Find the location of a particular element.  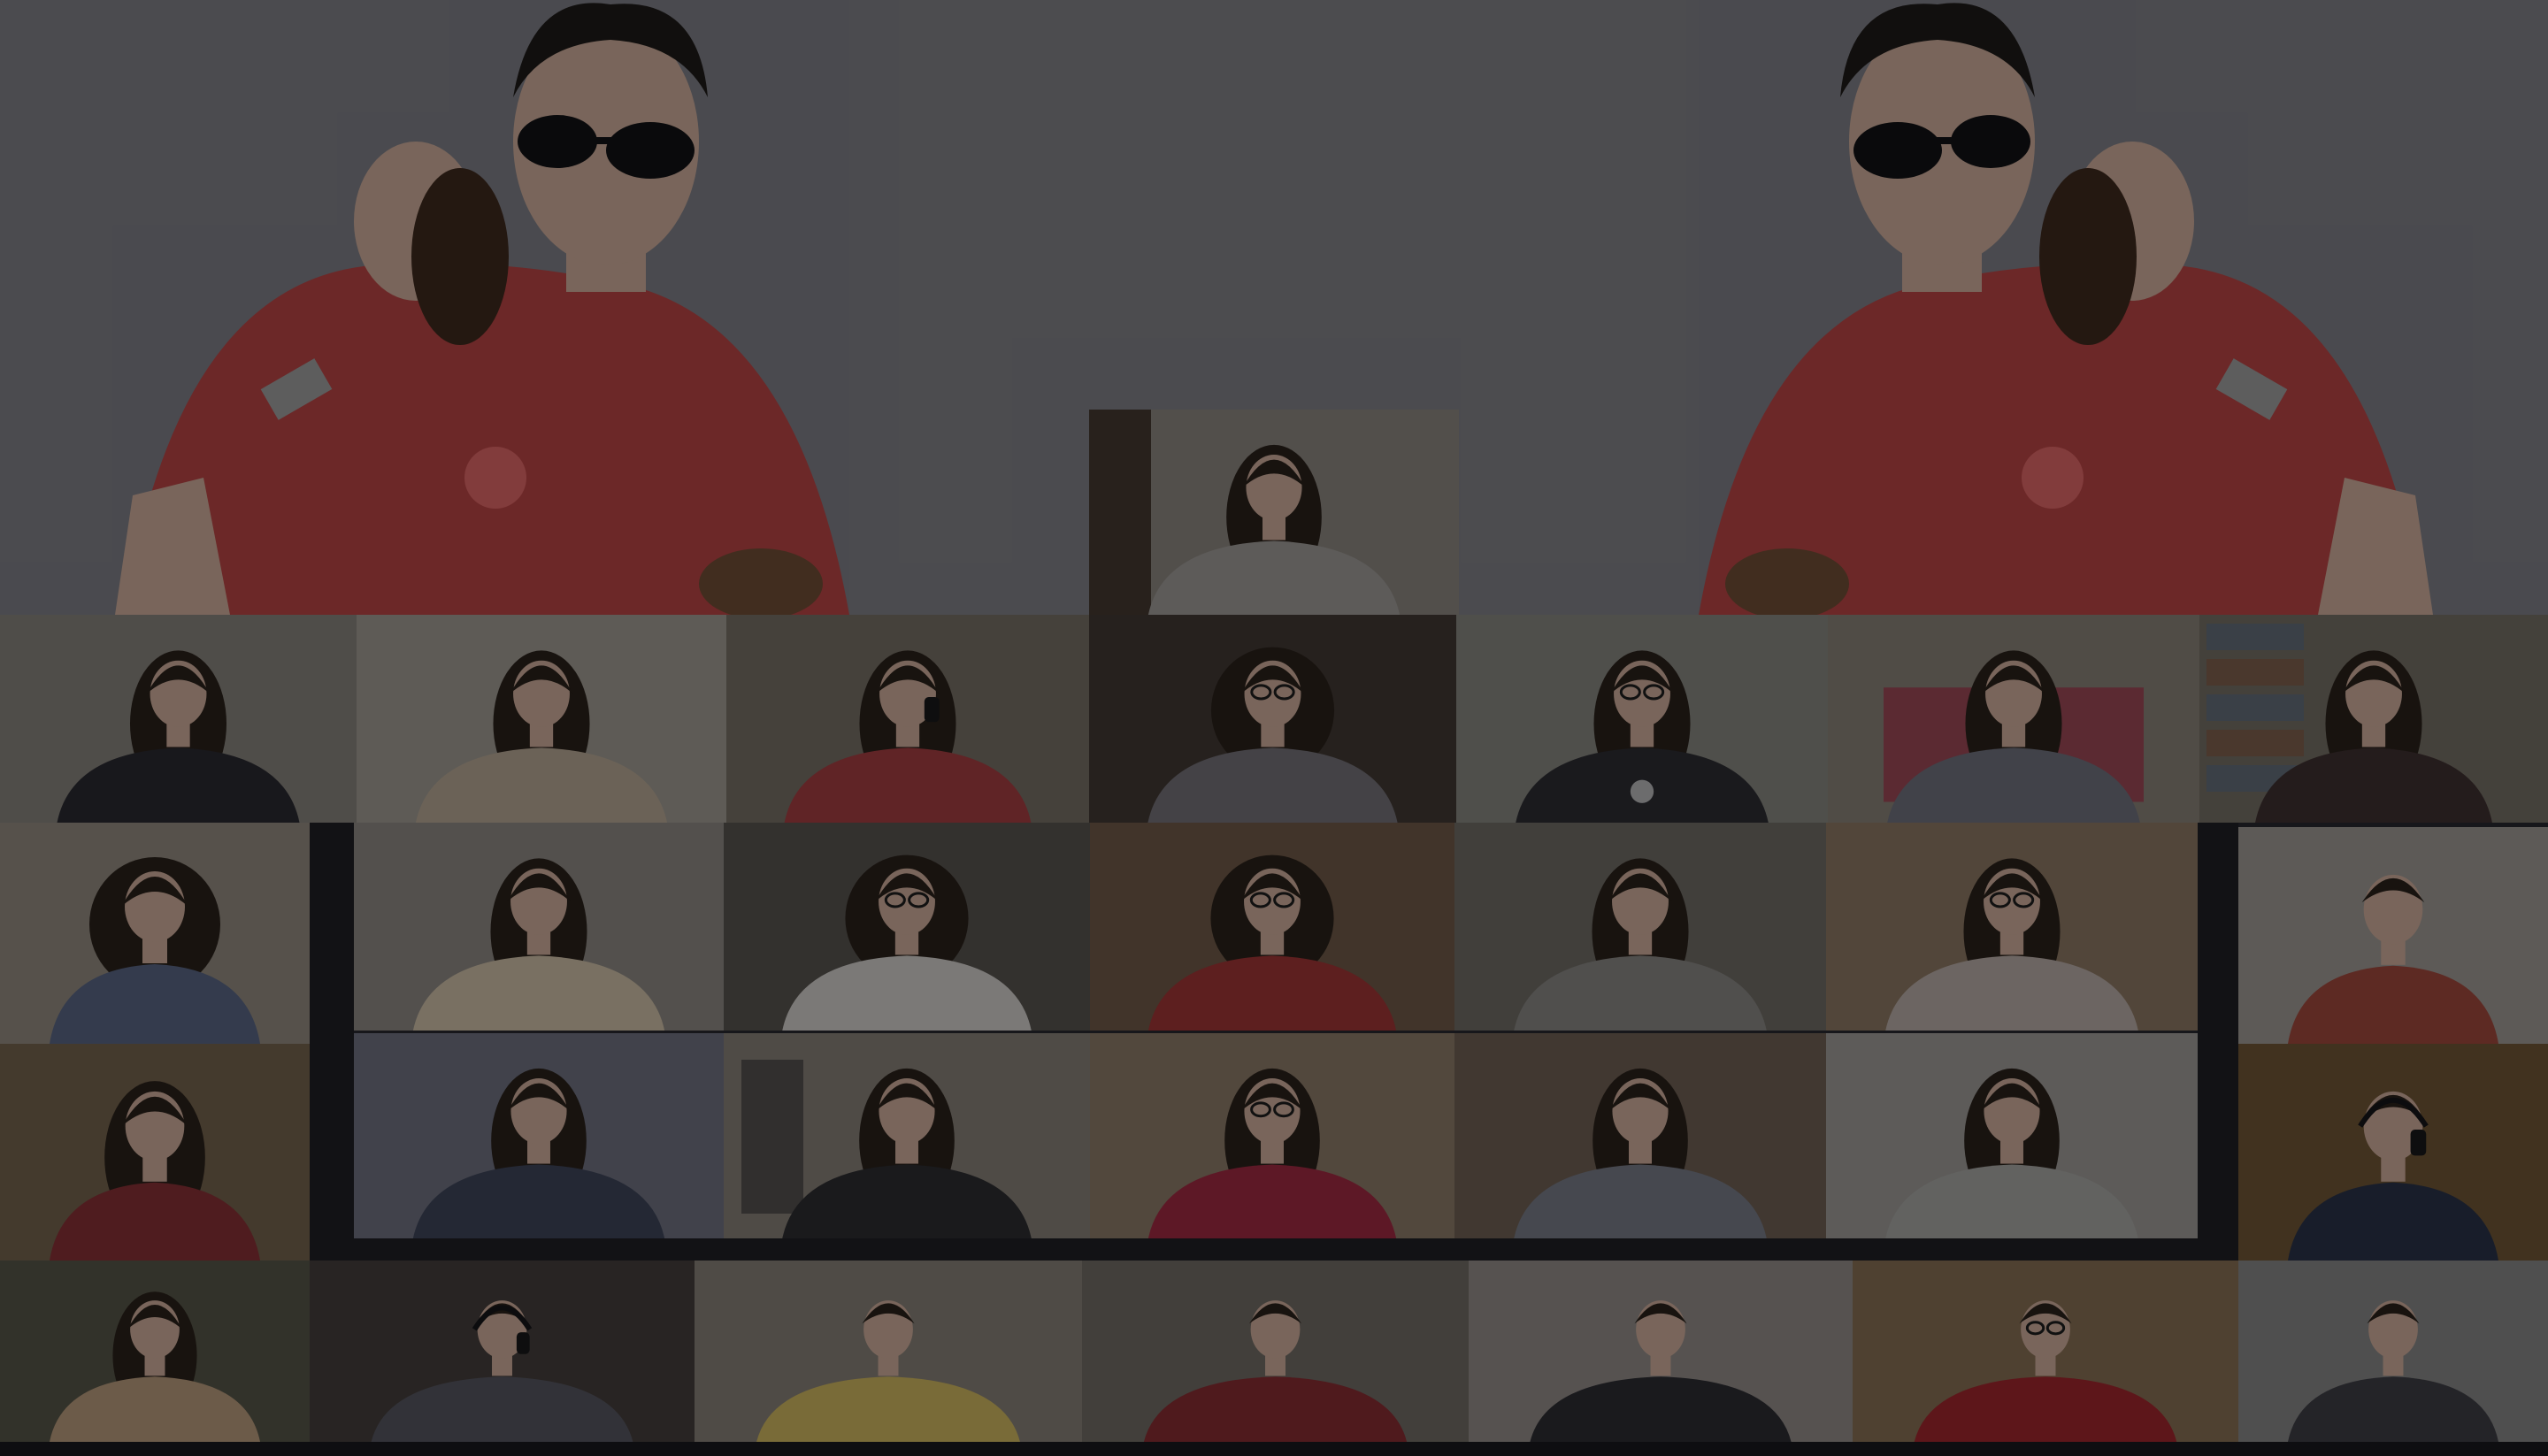

performer-video-left is located at coordinates (424, 307).